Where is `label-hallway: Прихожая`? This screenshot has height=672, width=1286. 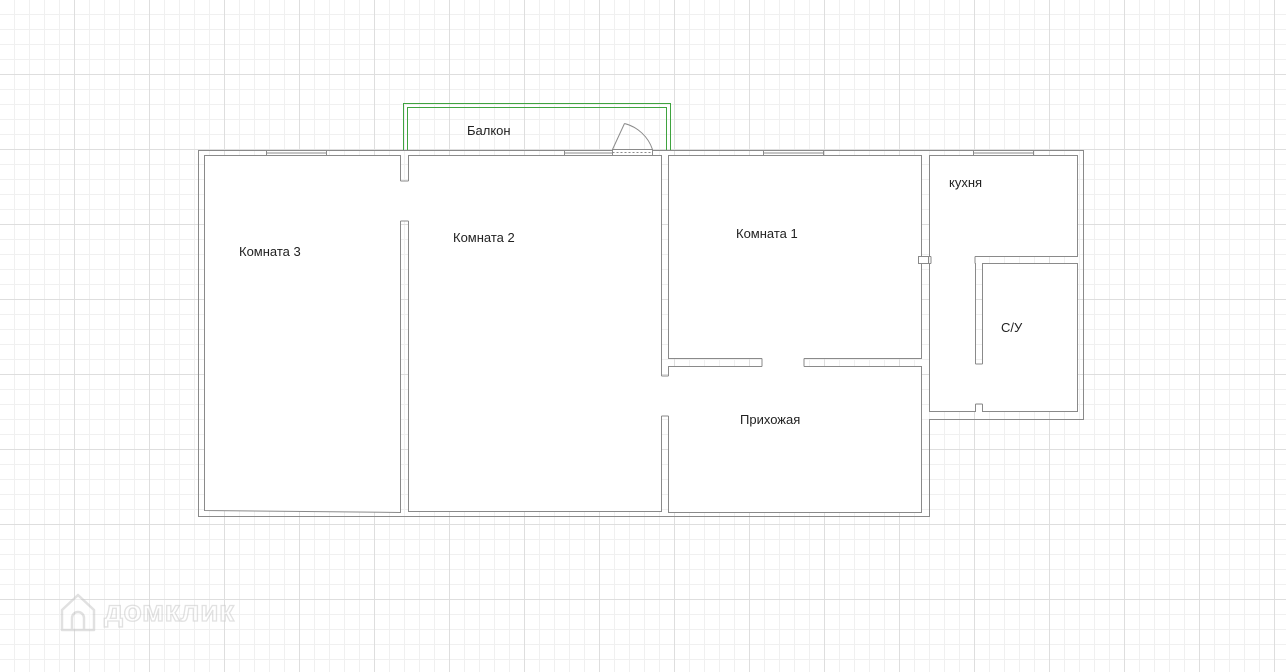
label-hallway: Прихожая is located at coordinates (770, 419).